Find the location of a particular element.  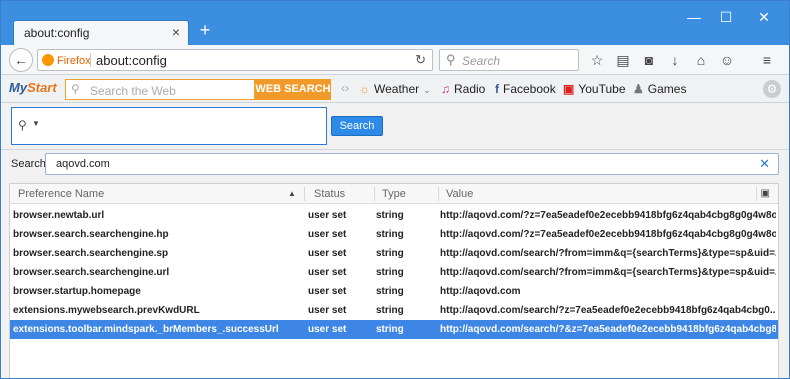

radio-link: ♫ Radio is located at coordinates (463, 89).